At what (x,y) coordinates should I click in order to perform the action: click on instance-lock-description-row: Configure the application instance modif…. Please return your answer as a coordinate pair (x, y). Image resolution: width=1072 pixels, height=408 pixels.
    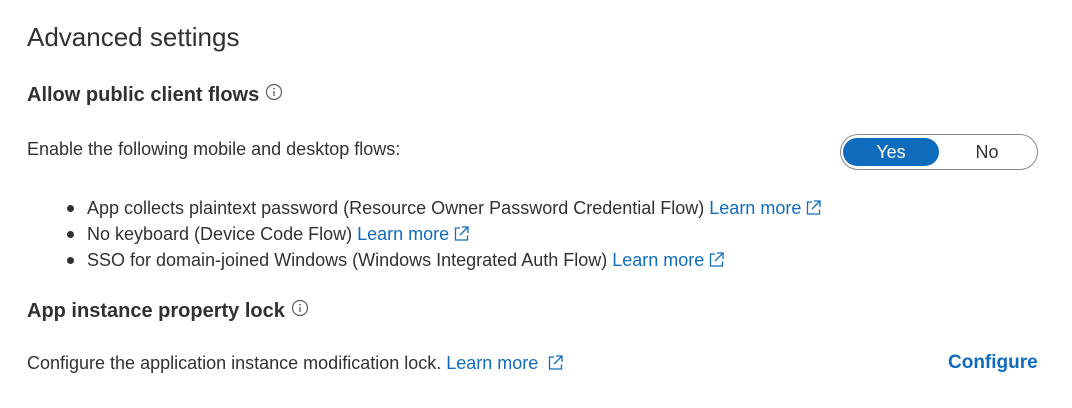
    Looking at the image, I should click on (296, 363).